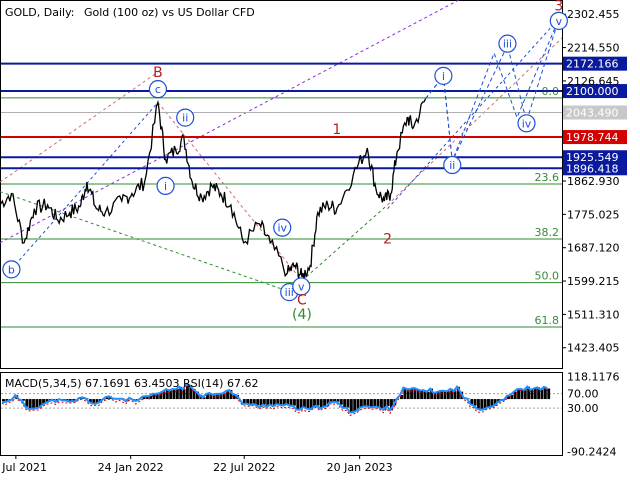  I want to click on fib-level-label: 61.8, so click(547, 320).